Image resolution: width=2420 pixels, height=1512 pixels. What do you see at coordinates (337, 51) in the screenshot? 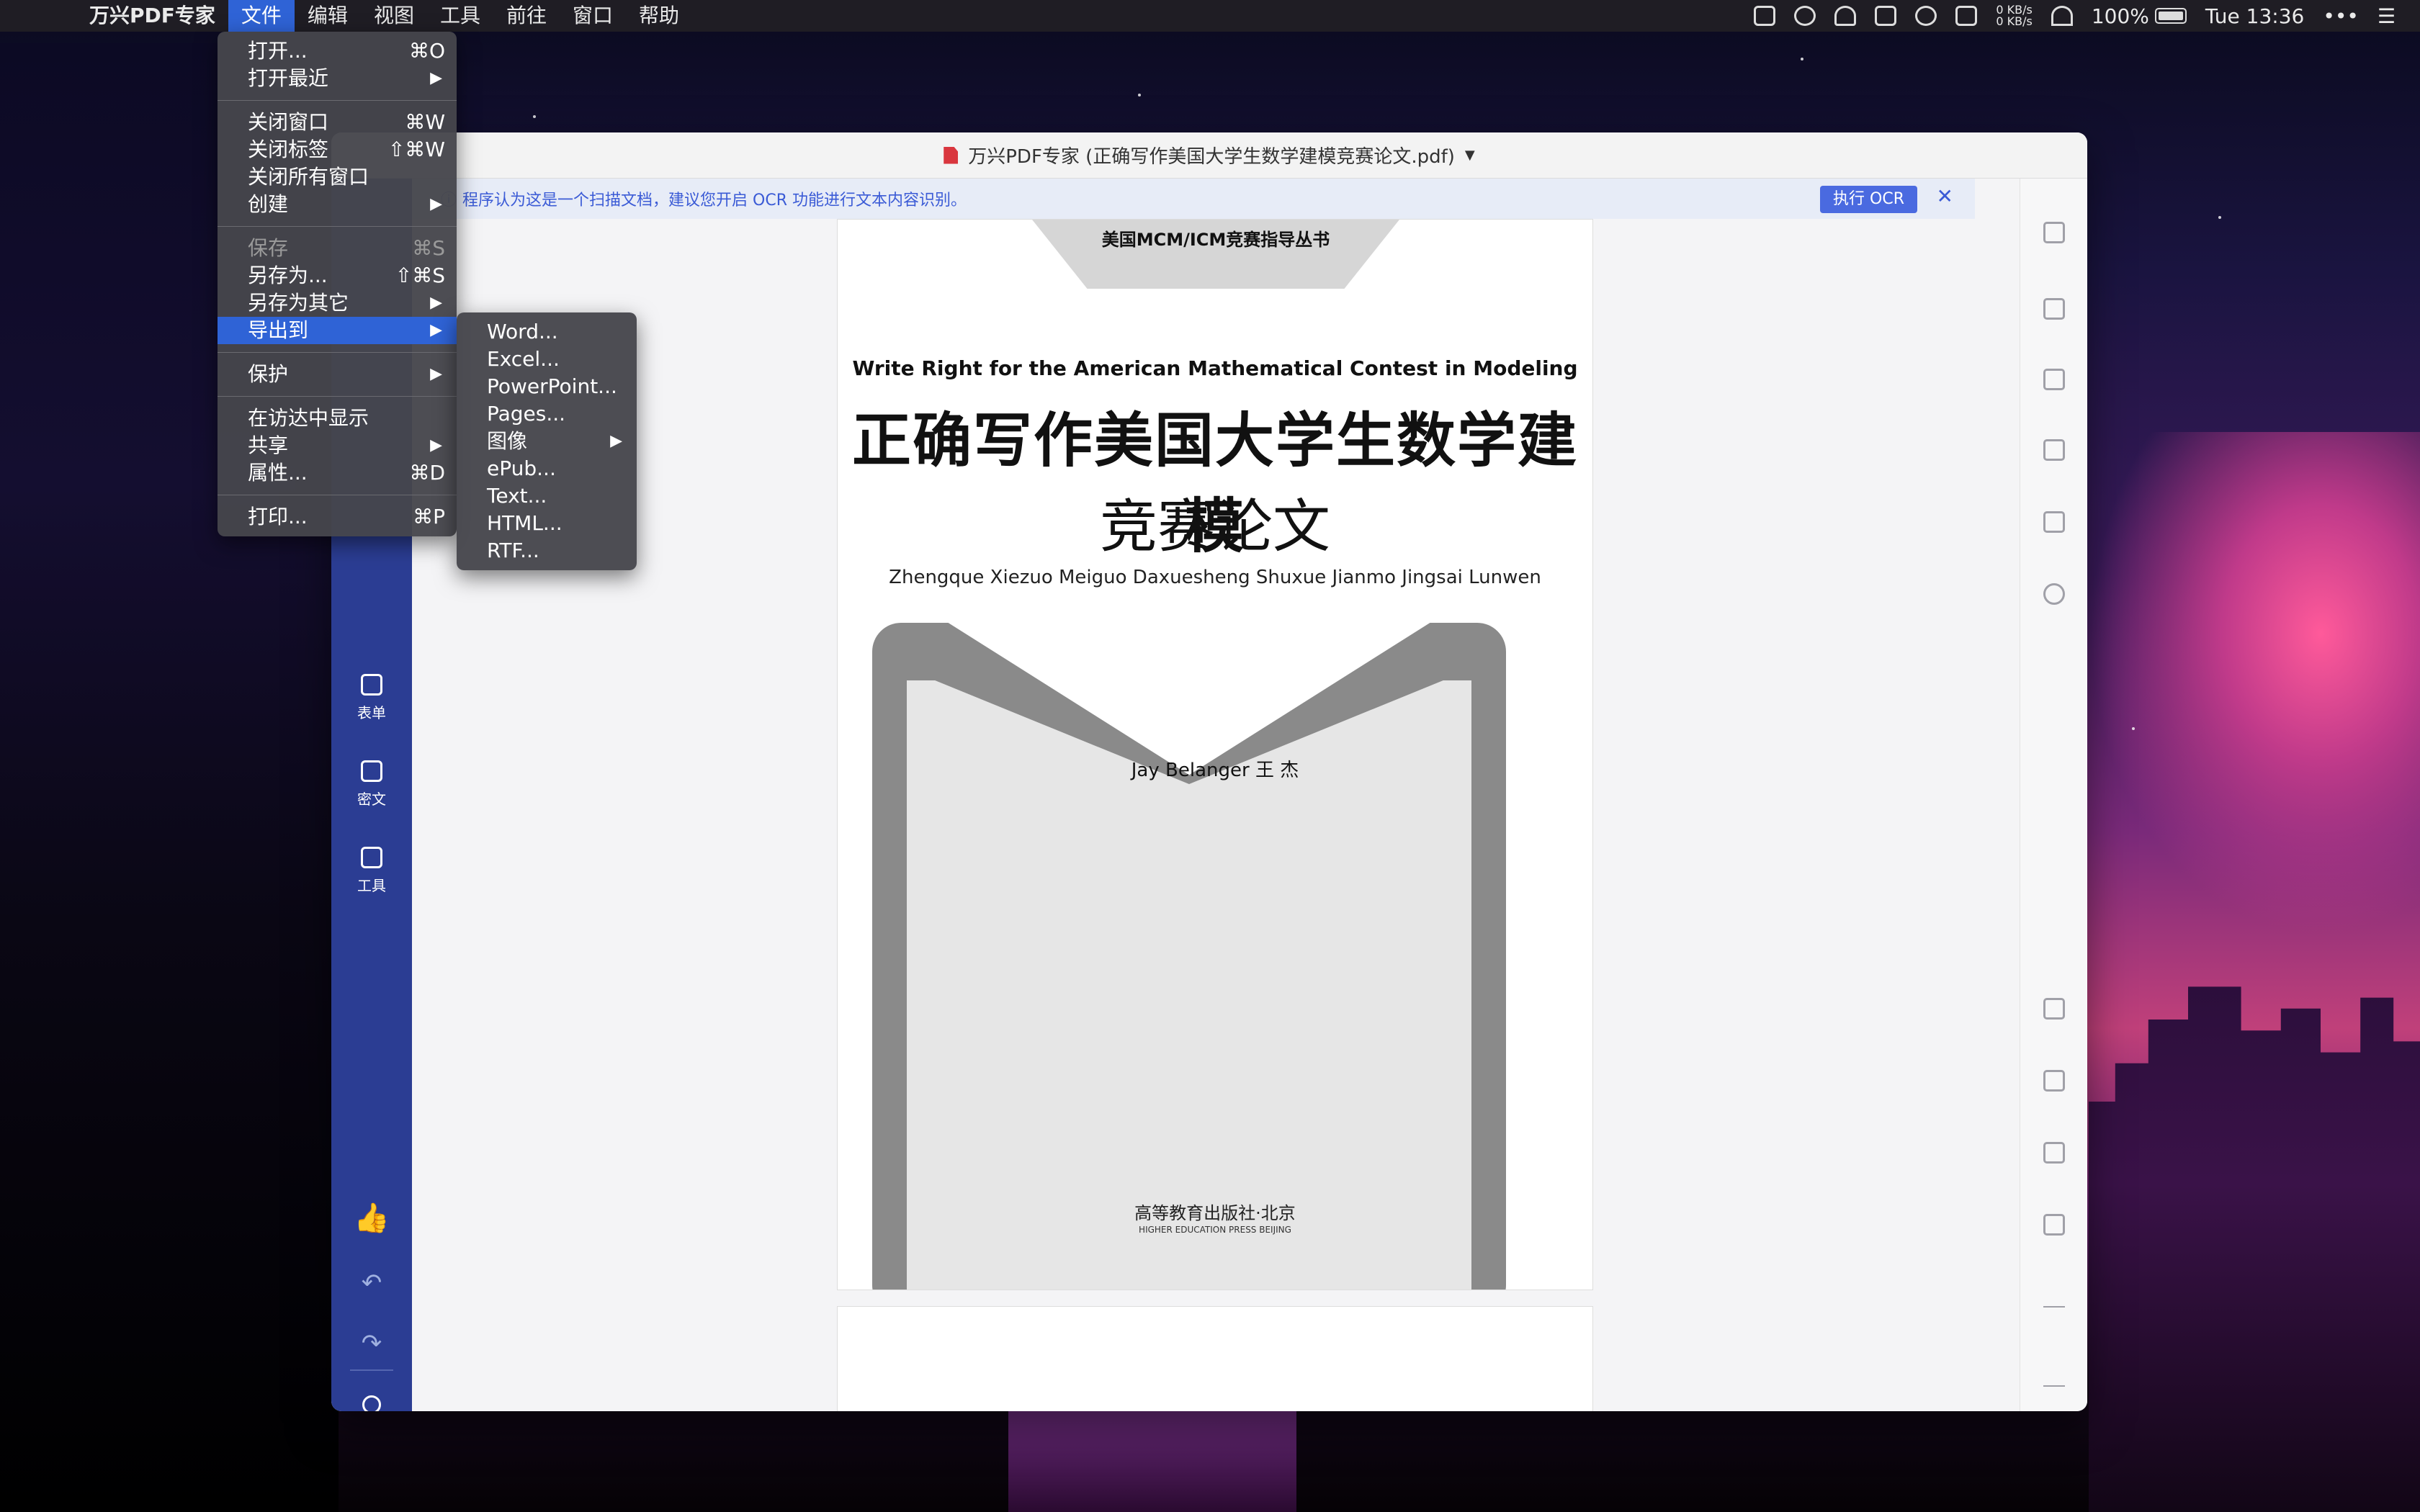
I see `menu-open: 打开... ⌘O` at bounding box center [337, 51].